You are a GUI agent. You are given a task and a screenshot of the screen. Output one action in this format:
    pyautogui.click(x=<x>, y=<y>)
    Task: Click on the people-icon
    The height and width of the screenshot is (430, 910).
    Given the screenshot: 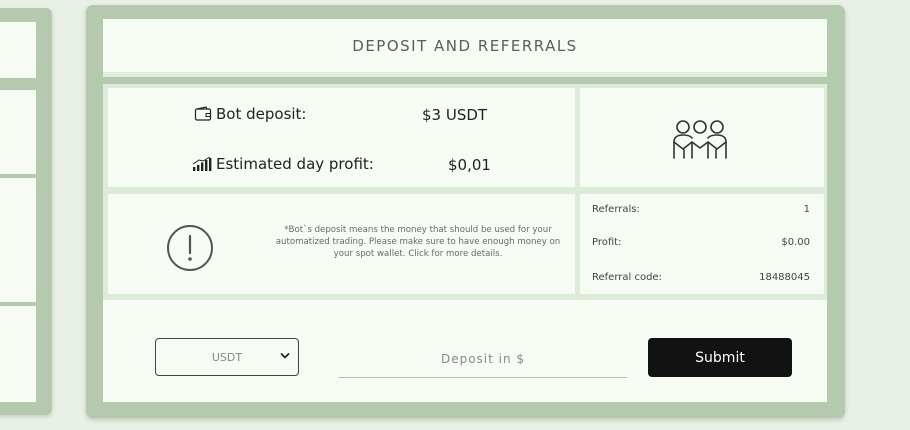 What is the action you would take?
    pyautogui.click(x=700, y=141)
    